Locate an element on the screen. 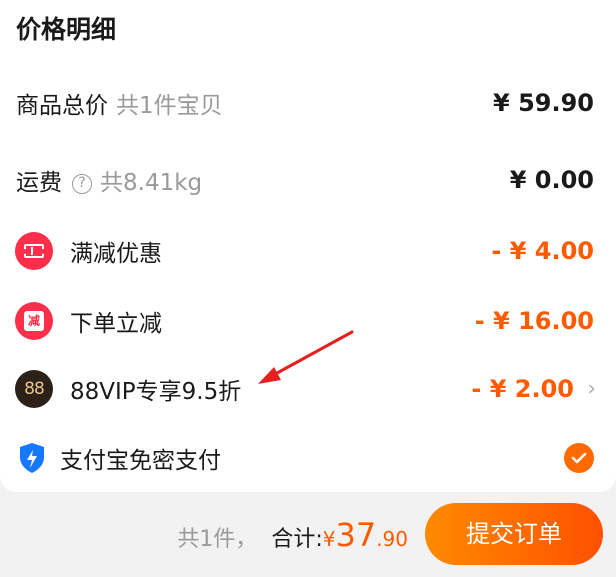 The image size is (616, 577). total-integer: 37 is located at coordinates (356, 534).